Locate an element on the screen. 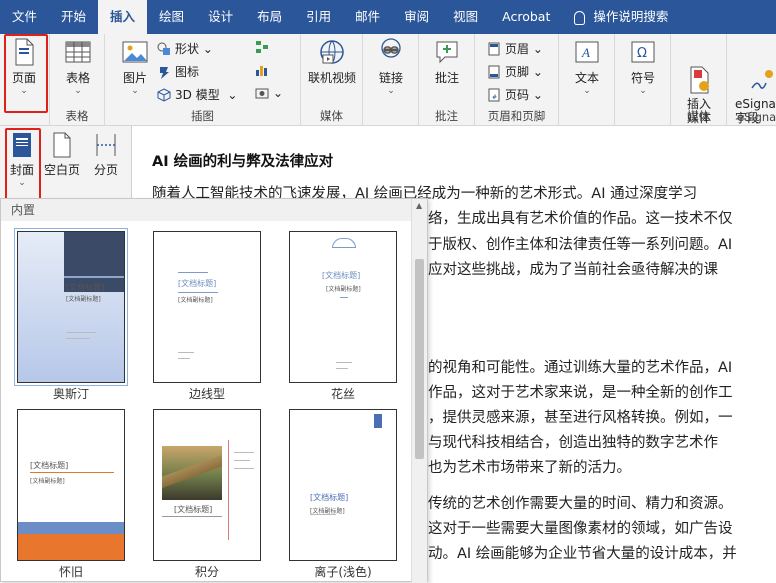 The width and height of the screenshot is (776, 583). gallery-scrollbar: ▲ is located at coordinates (419, 391).